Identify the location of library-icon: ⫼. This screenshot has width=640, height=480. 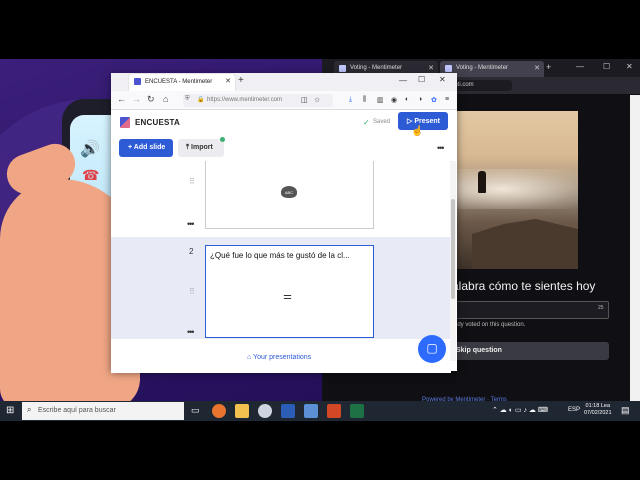
(364, 100).